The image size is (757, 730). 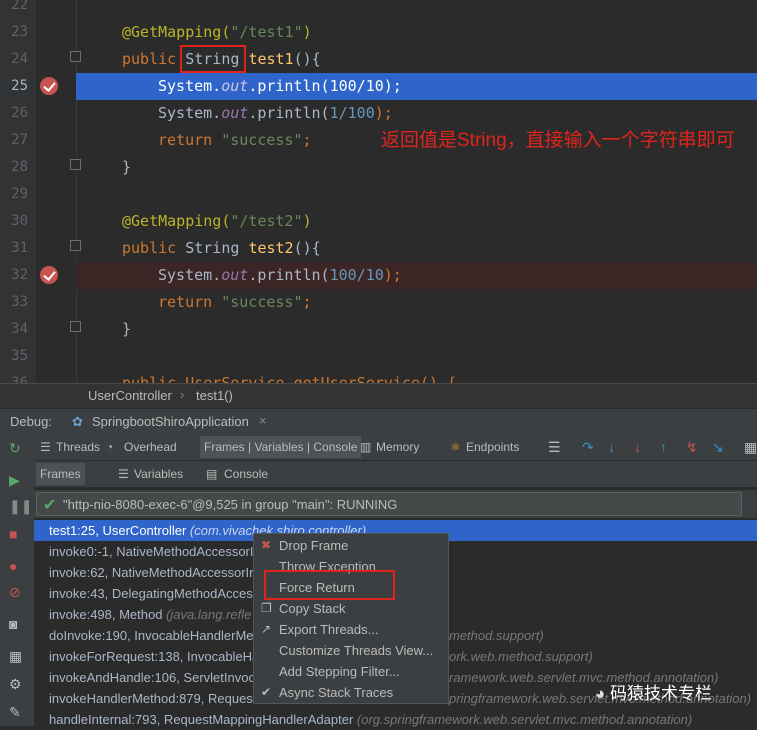 What do you see at coordinates (378, 421) in the screenshot?
I see `debug-header: Debug: ✿ SpringbootShiroApplication ×` at bounding box center [378, 421].